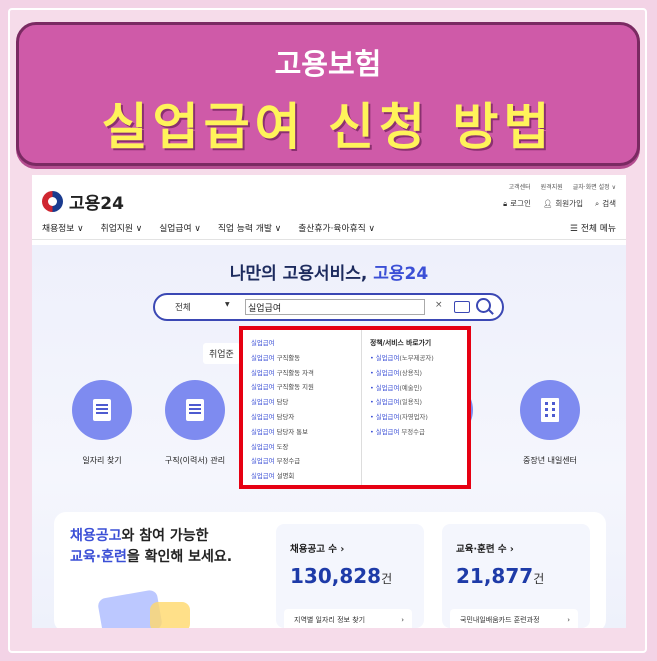 The height and width of the screenshot is (661, 657). Describe the element at coordinates (418, 417) in the screenshot. I see `shortcut-item: • 실업급여(자영업자)` at that location.